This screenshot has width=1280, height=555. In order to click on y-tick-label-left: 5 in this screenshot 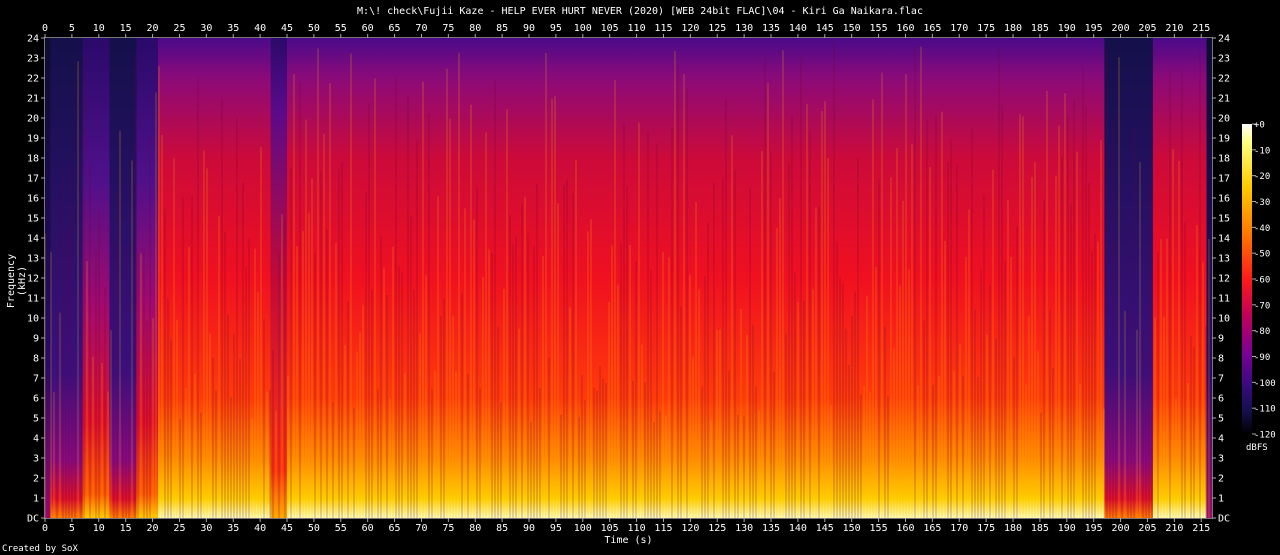, I will do `click(36, 419)`.